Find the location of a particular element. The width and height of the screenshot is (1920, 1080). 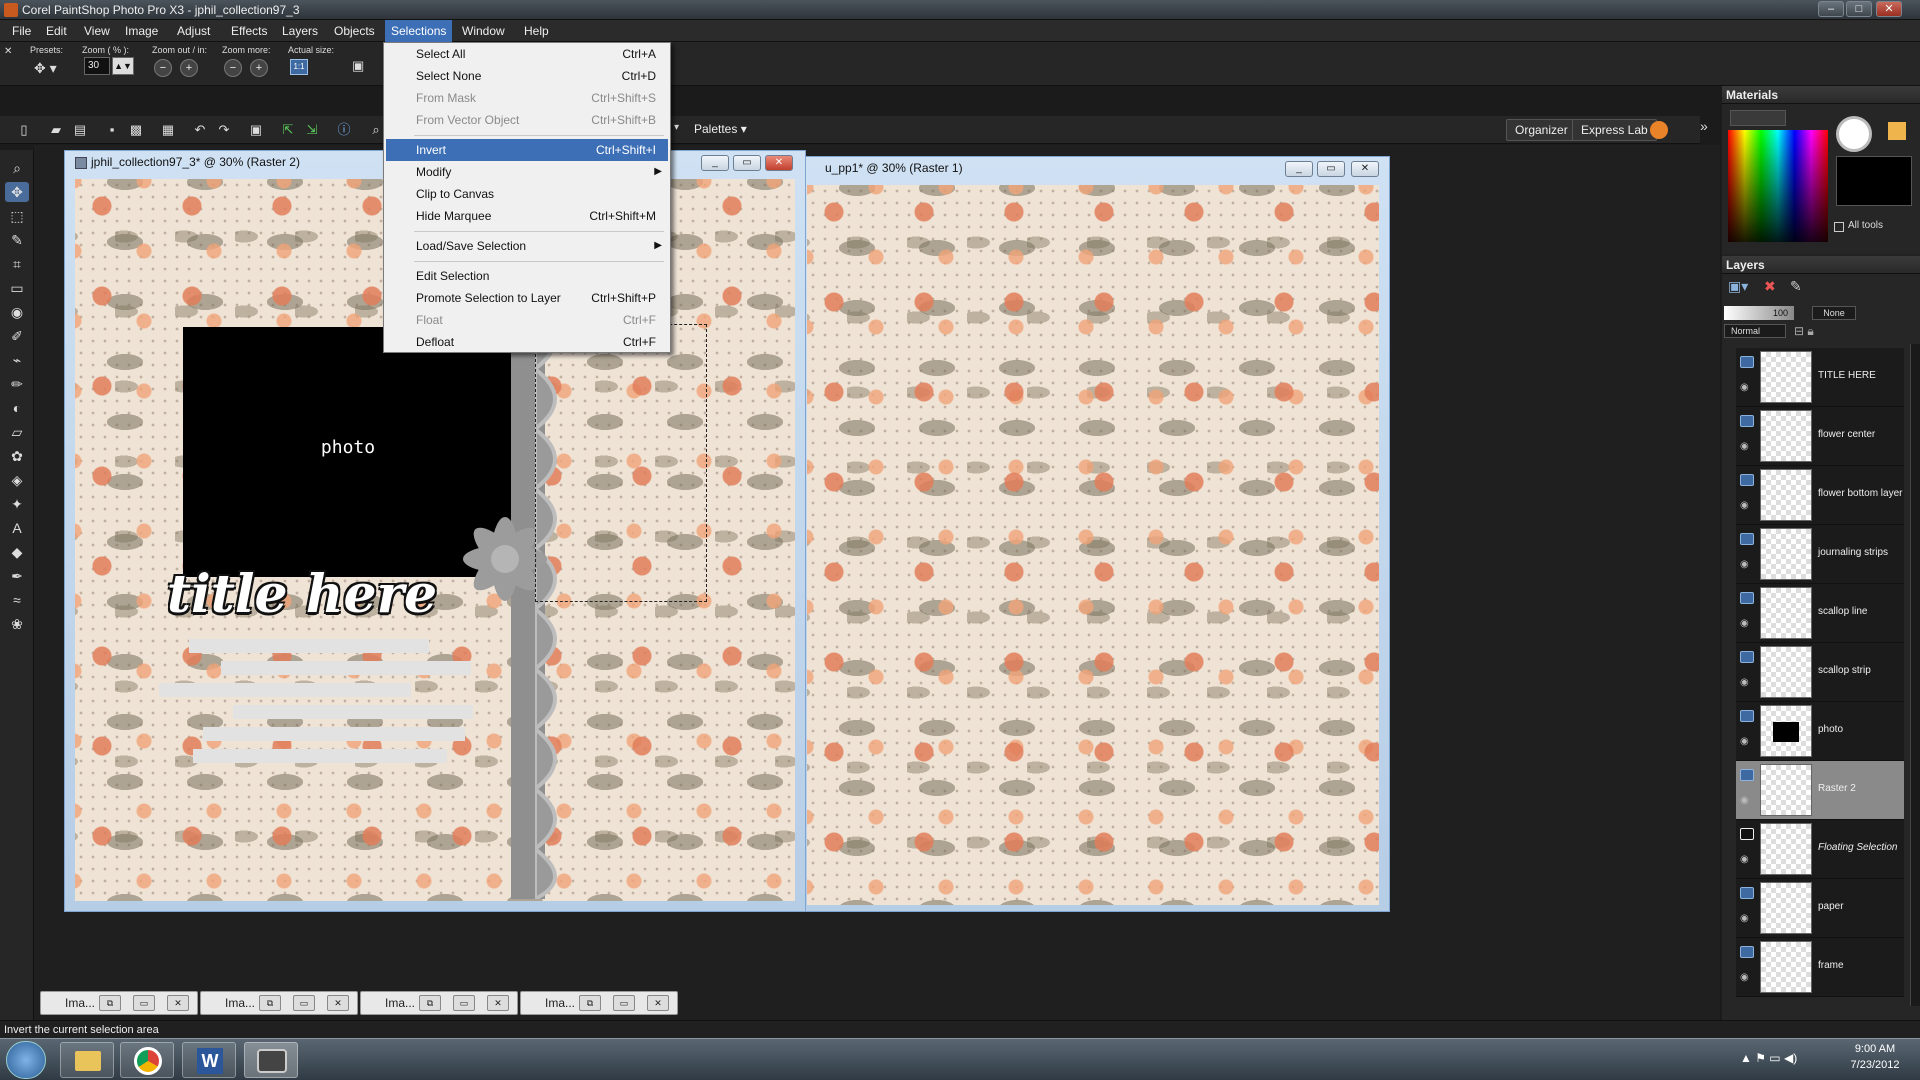

menu-layers: Layers is located at coordinates (300, 31).